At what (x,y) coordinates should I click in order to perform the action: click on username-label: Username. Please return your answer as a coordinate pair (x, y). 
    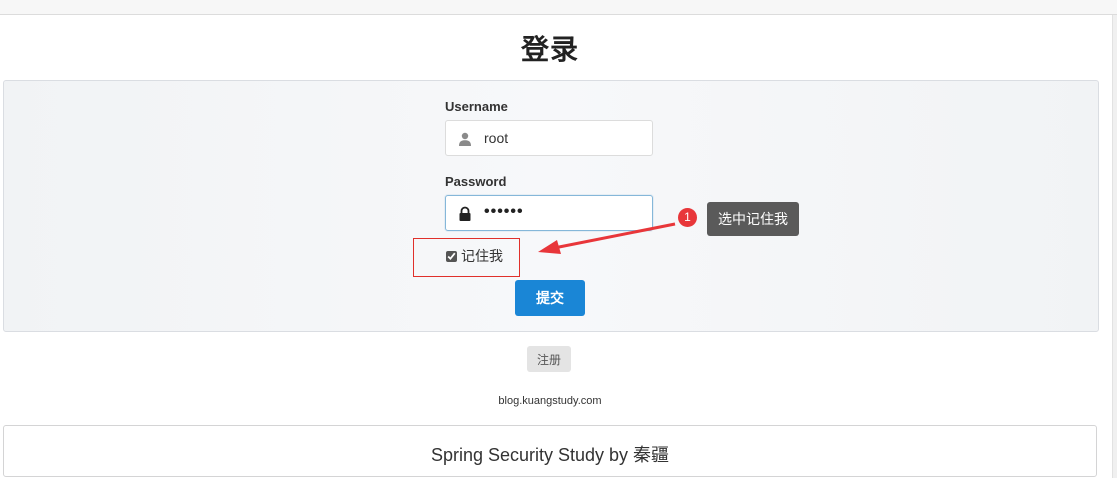
    Looking at the image, I should click on (476, 106).